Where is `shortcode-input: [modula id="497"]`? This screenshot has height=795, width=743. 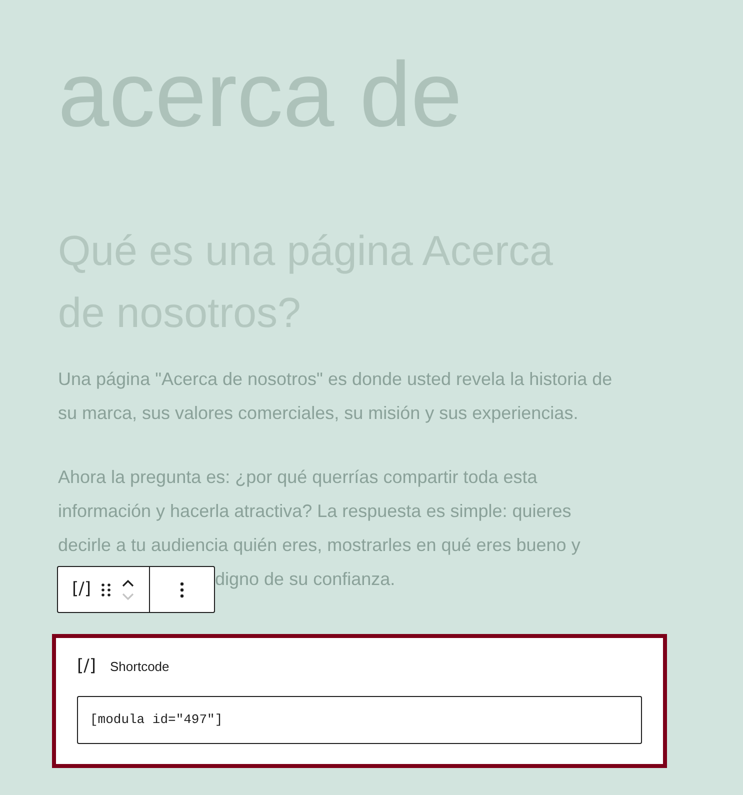 shortcode-input: [modula id="497"] is located at coordinates (359, 720).